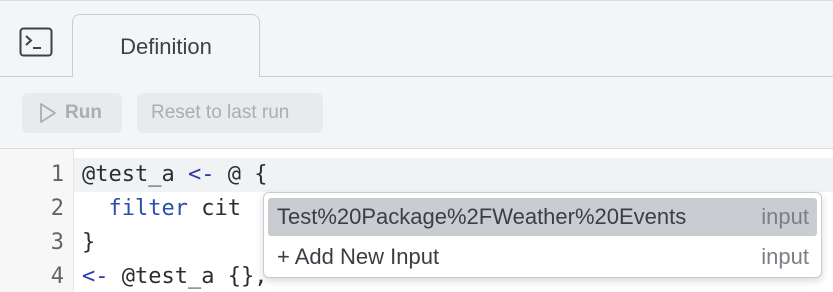 This screenshot has height=292, width=833. Describe the element at coordinates (175, 276) in the screenshot. I see `code-text: <- @test_a {},` at that location.